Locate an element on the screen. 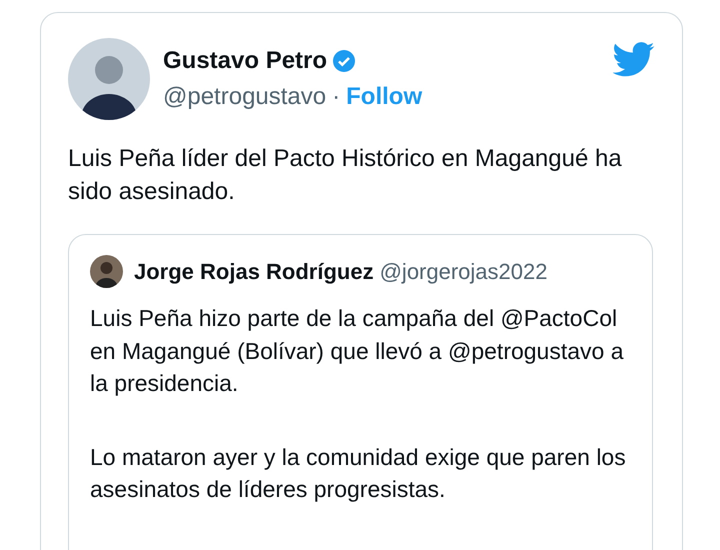  author-name: Gustavo Petro is located at coordinates (245, 61).